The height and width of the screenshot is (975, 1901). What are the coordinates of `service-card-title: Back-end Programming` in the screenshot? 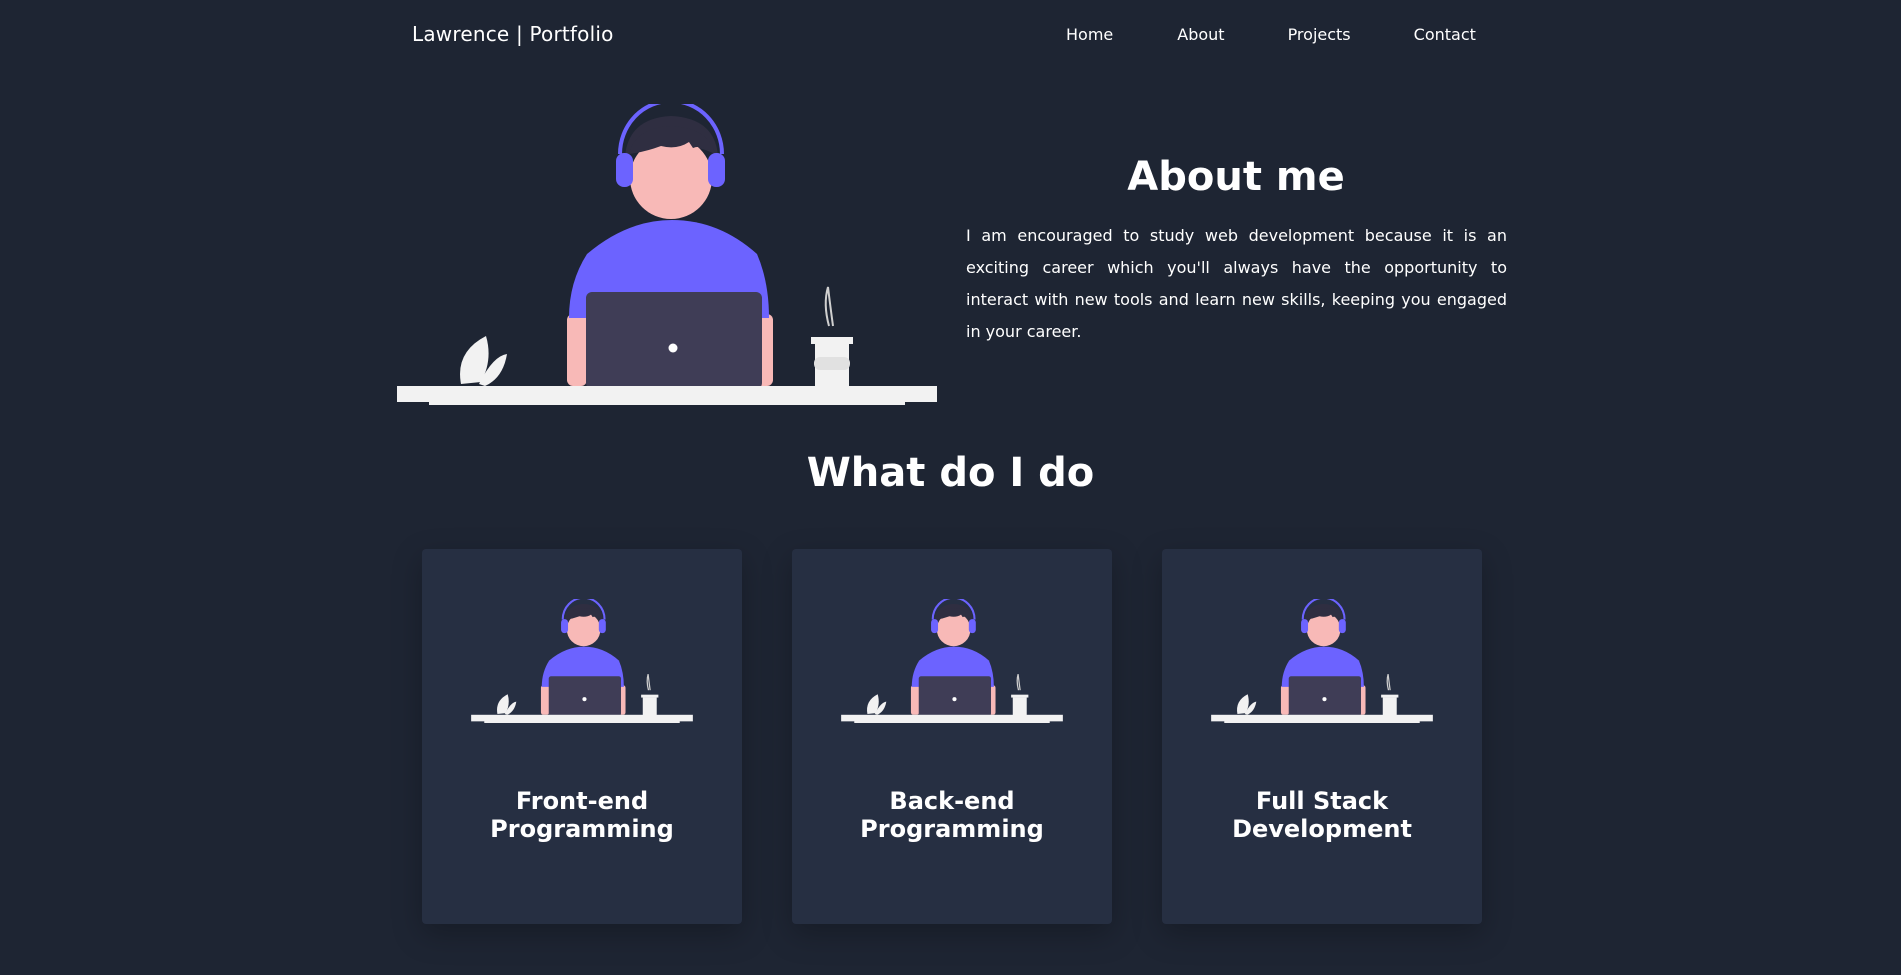 It's located at (952, 815).